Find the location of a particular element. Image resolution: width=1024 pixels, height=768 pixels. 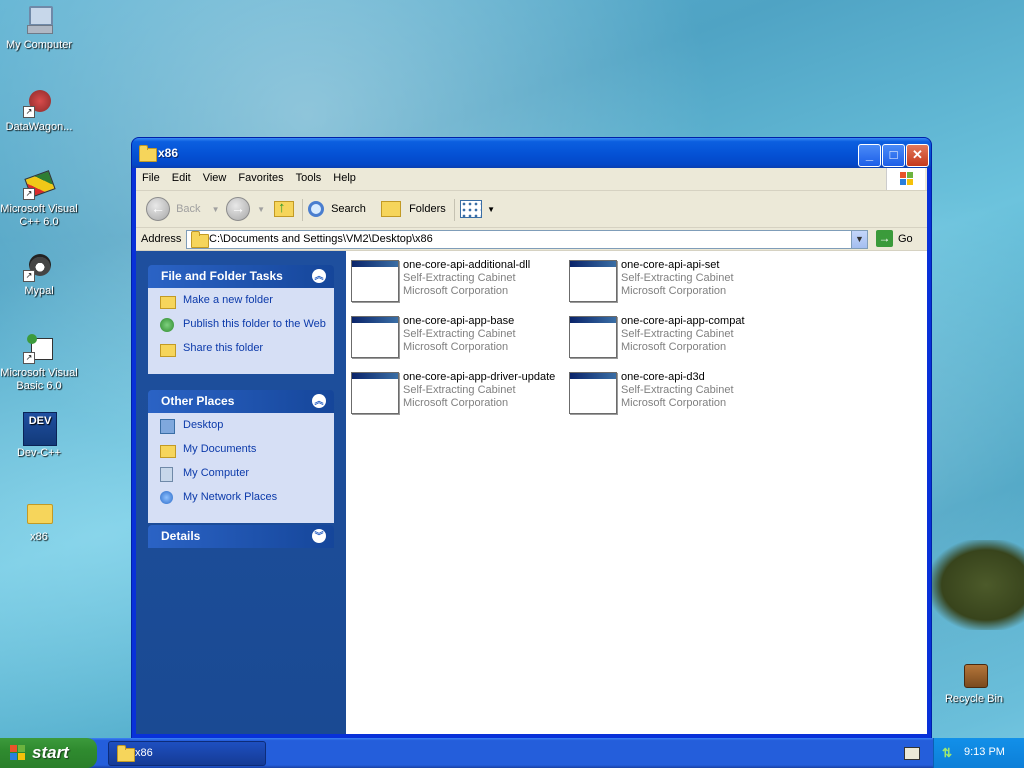

make-new-folder-link: Make a new folder is located at coordinates (244, 304).